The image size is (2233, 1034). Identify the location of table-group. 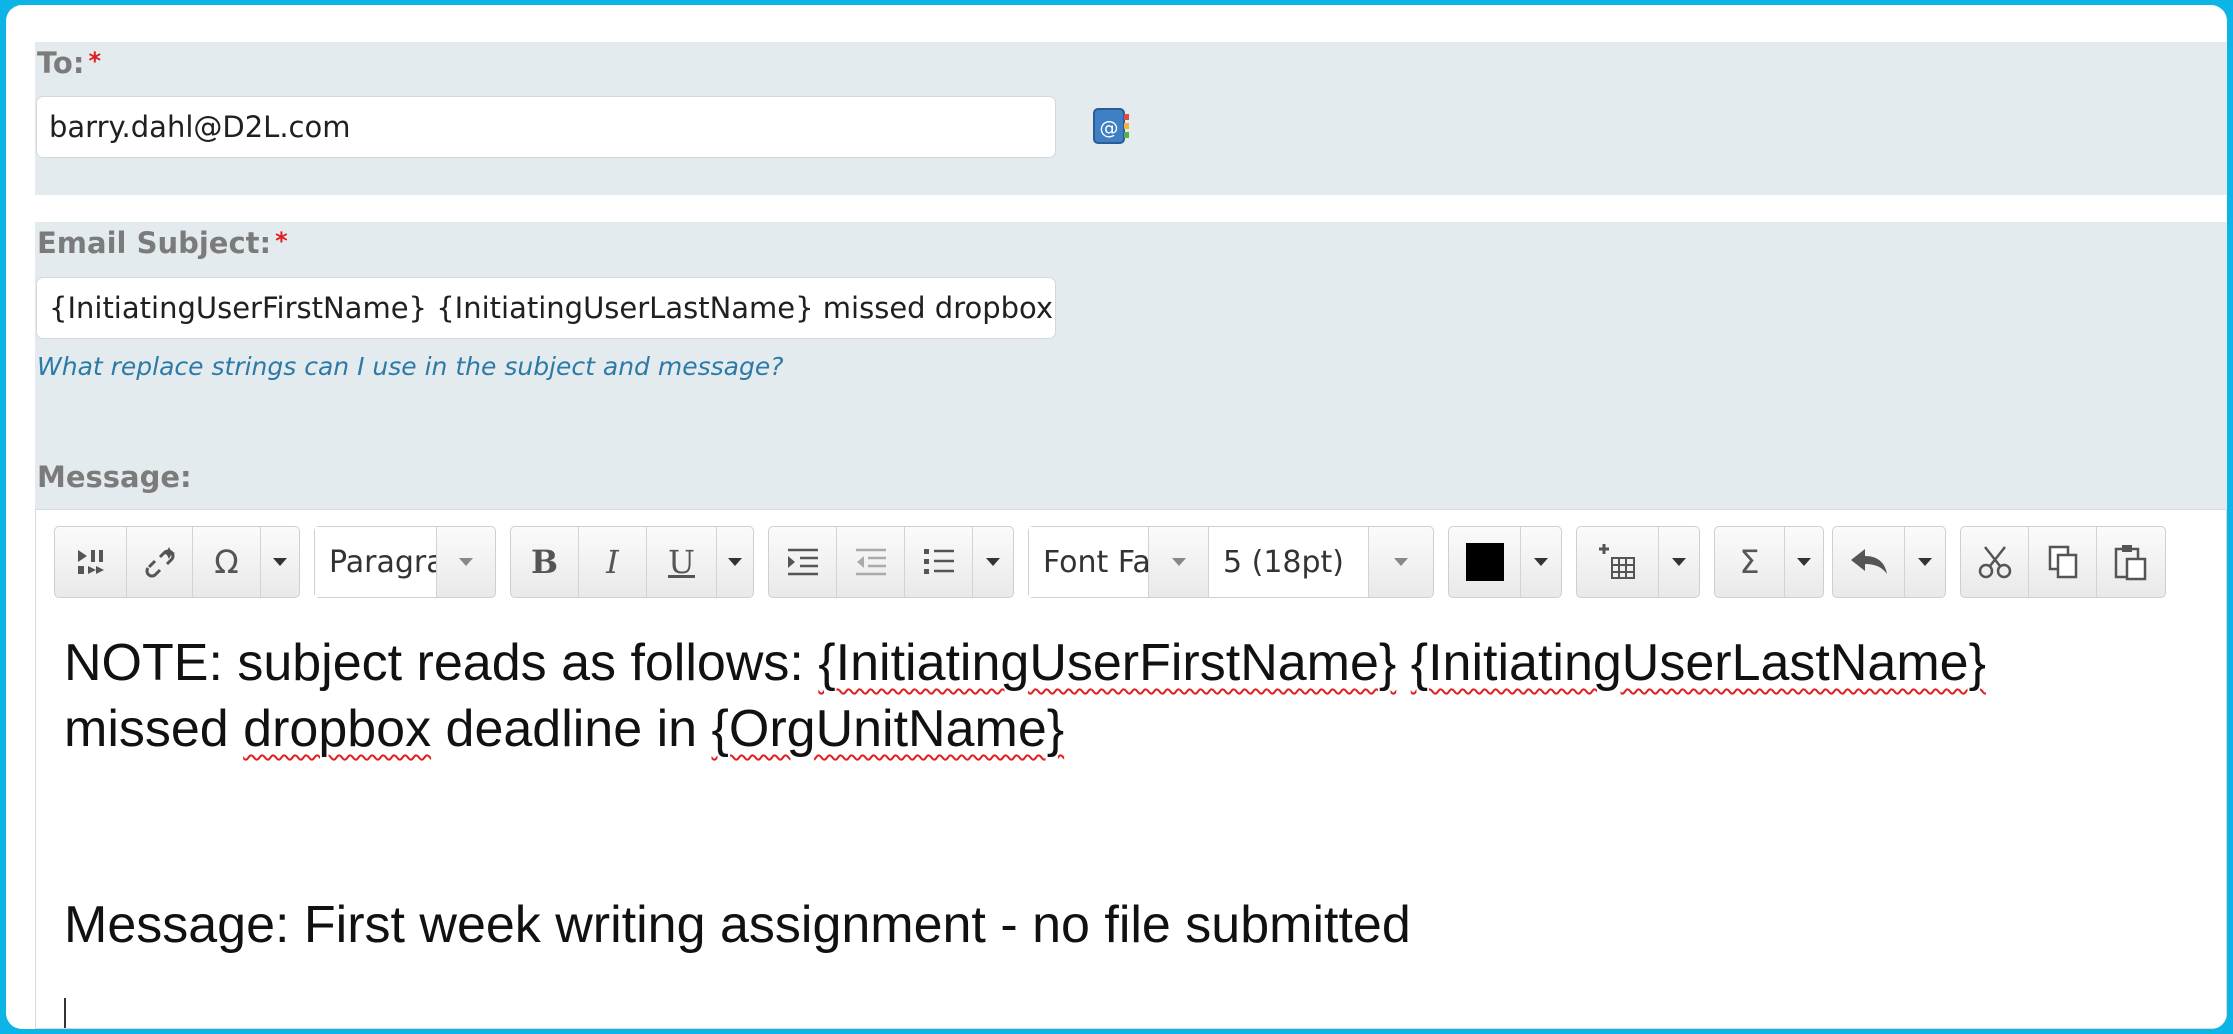
(1638, 562).